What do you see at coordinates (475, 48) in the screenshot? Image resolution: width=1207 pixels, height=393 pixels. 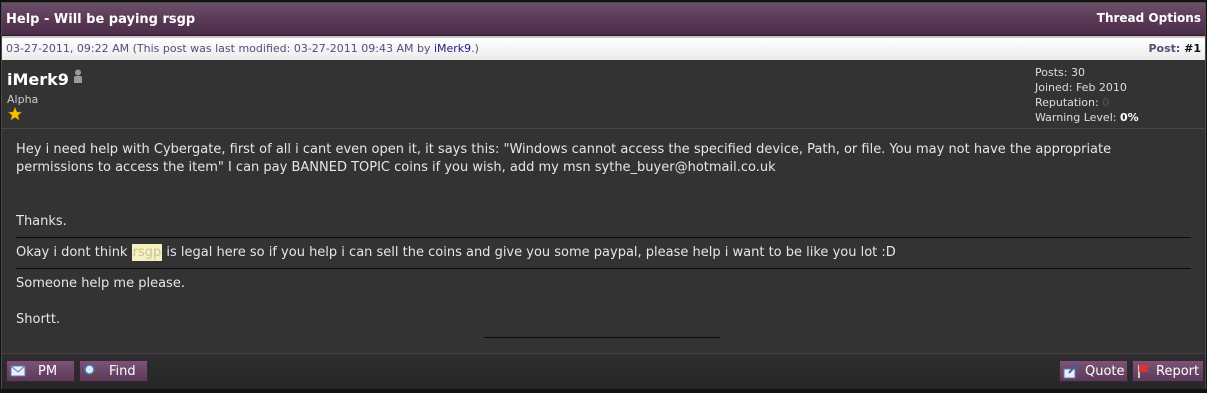 I see `post-modified-suffix: .)` at bounding box center [475, 48].